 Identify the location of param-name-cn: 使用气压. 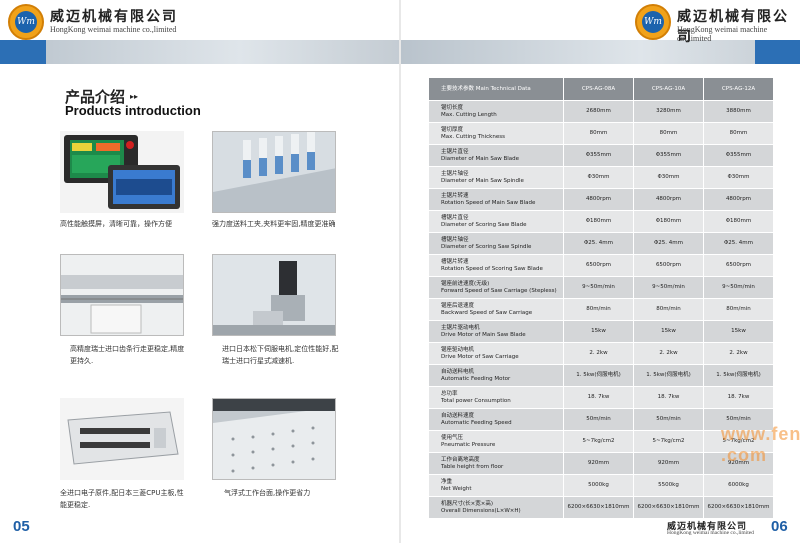
(452, 437).